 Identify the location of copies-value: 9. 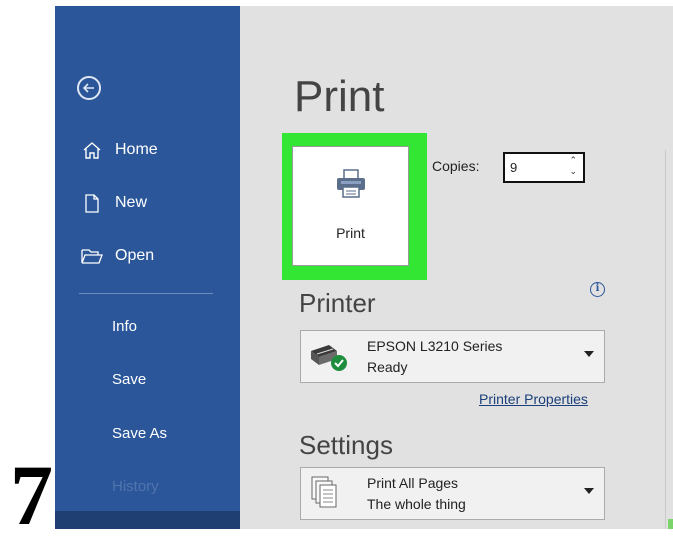
(514, 167).